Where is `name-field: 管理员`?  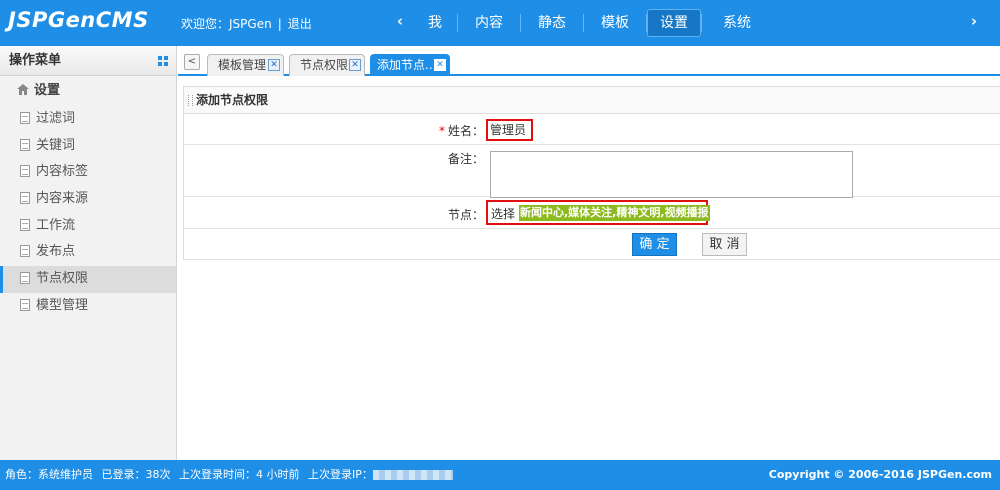
name-field: 管理员 is located at coordinates (509, 130).